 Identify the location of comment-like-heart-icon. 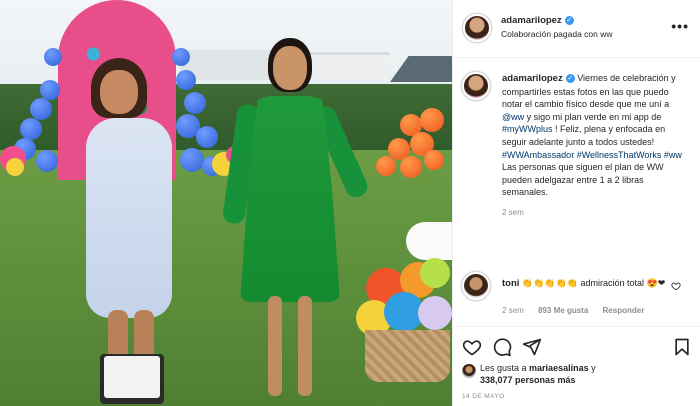
(676, 286).